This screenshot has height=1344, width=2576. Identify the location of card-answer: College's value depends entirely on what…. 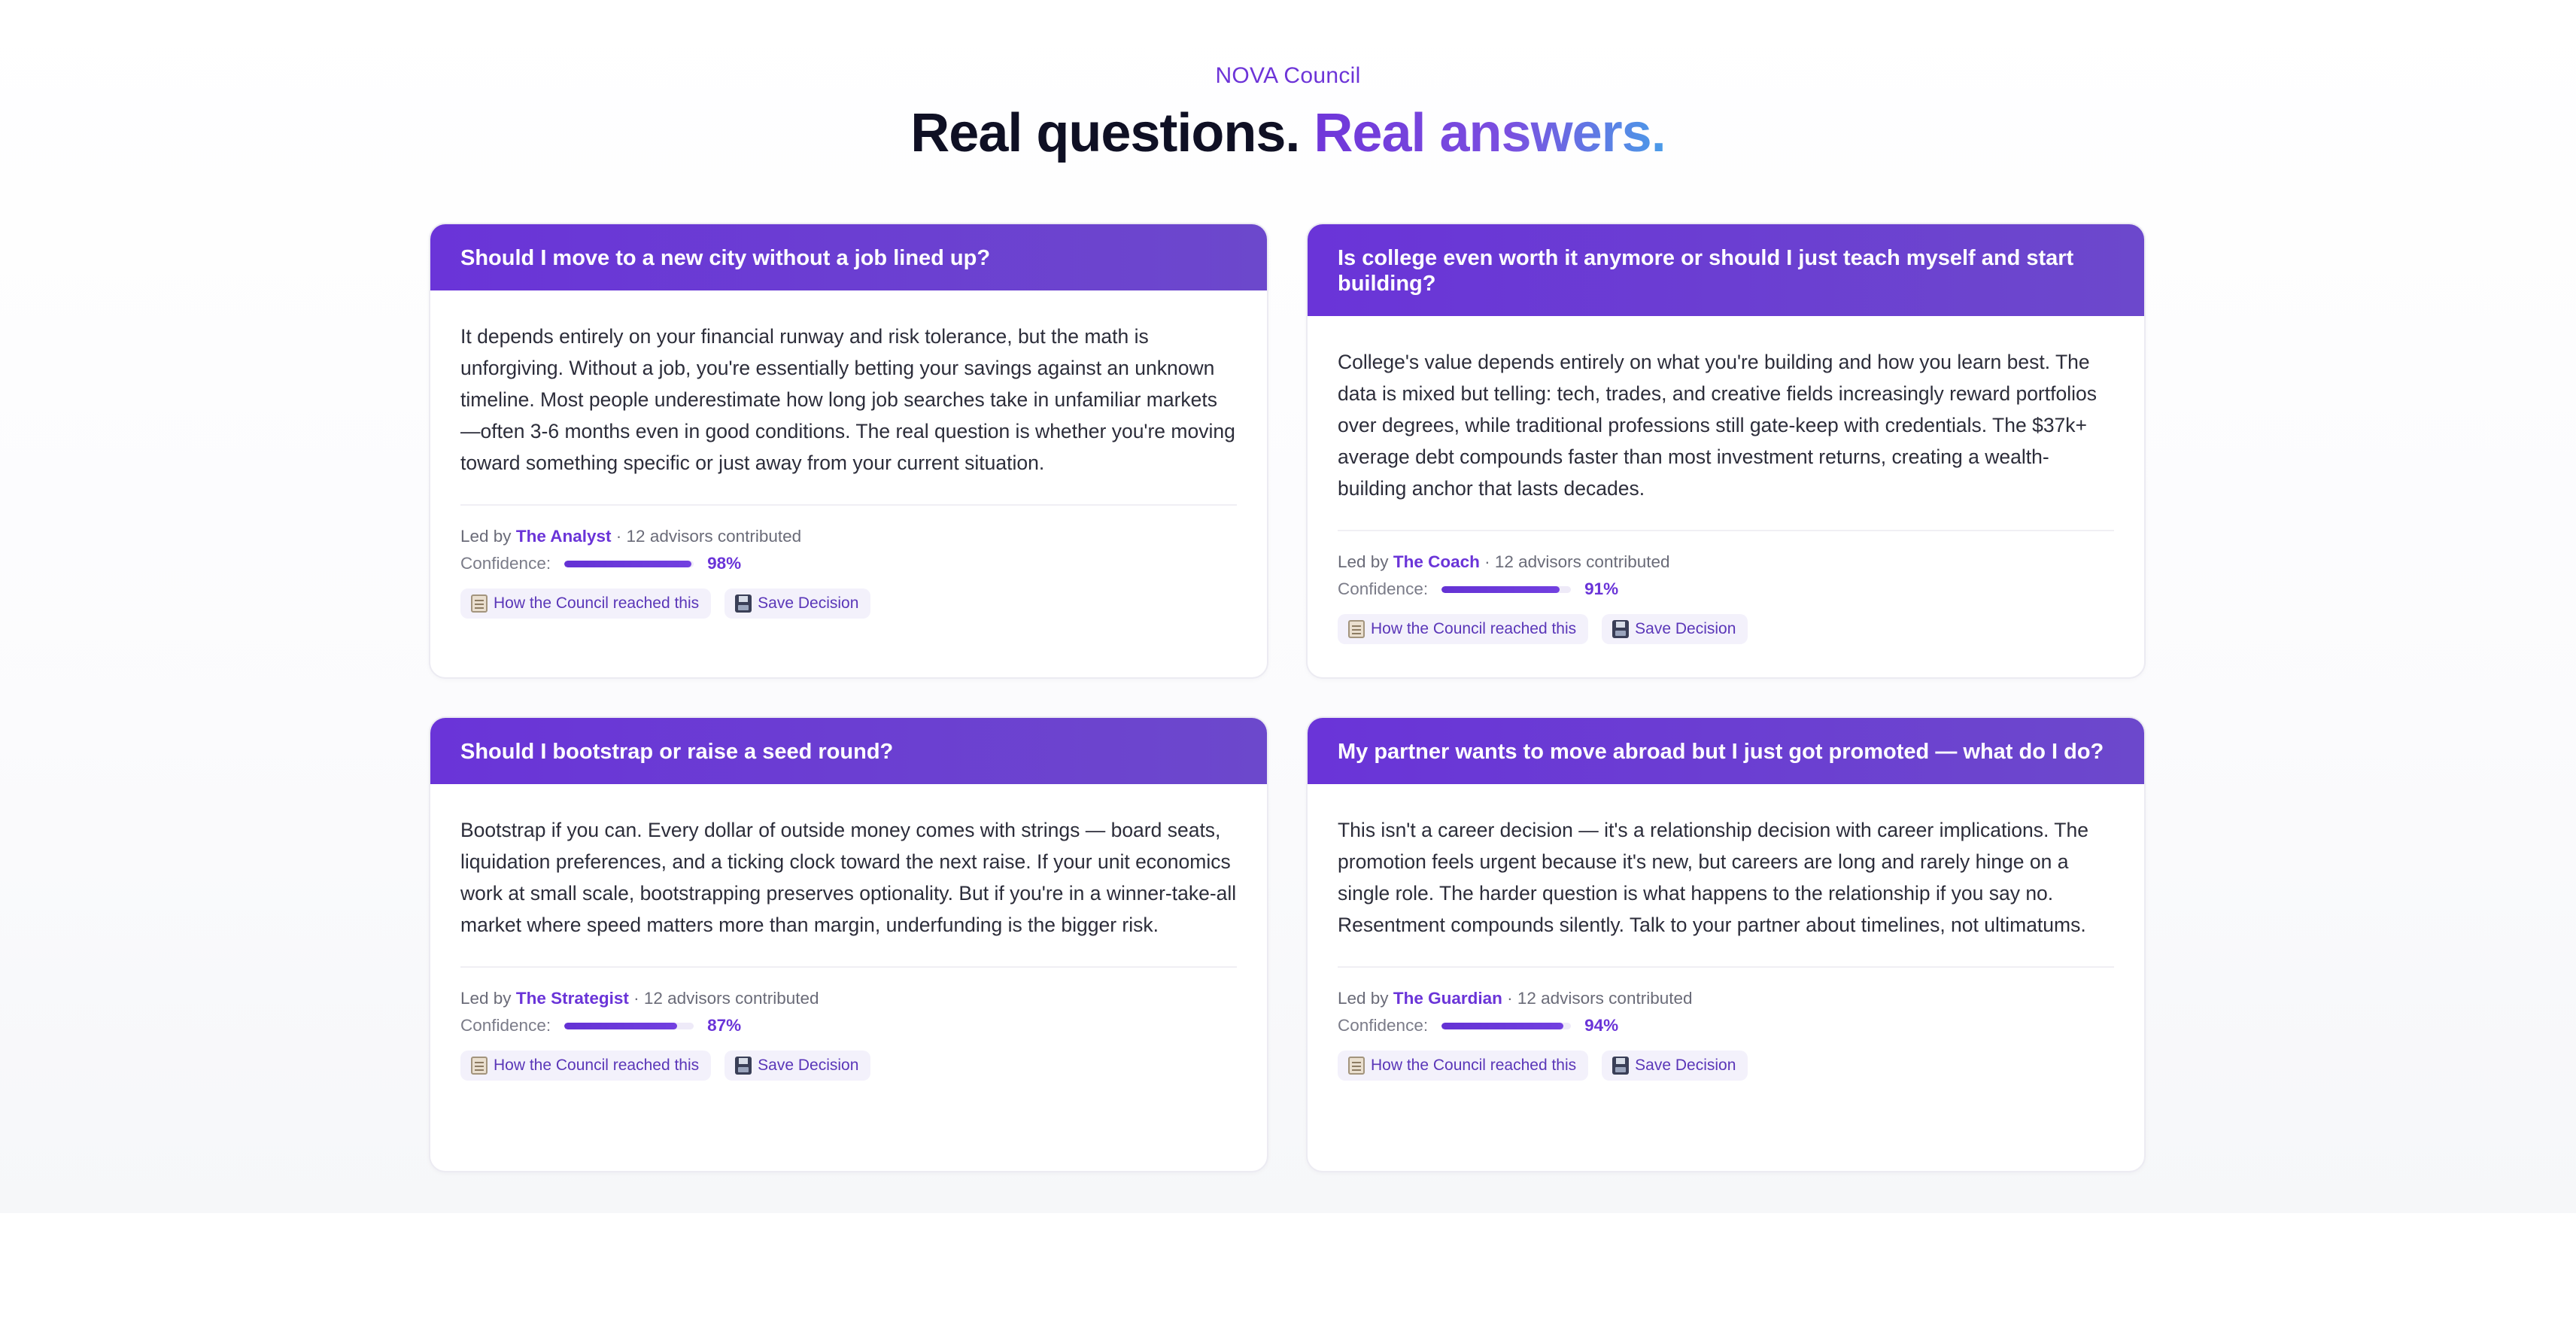
(1726, 438).